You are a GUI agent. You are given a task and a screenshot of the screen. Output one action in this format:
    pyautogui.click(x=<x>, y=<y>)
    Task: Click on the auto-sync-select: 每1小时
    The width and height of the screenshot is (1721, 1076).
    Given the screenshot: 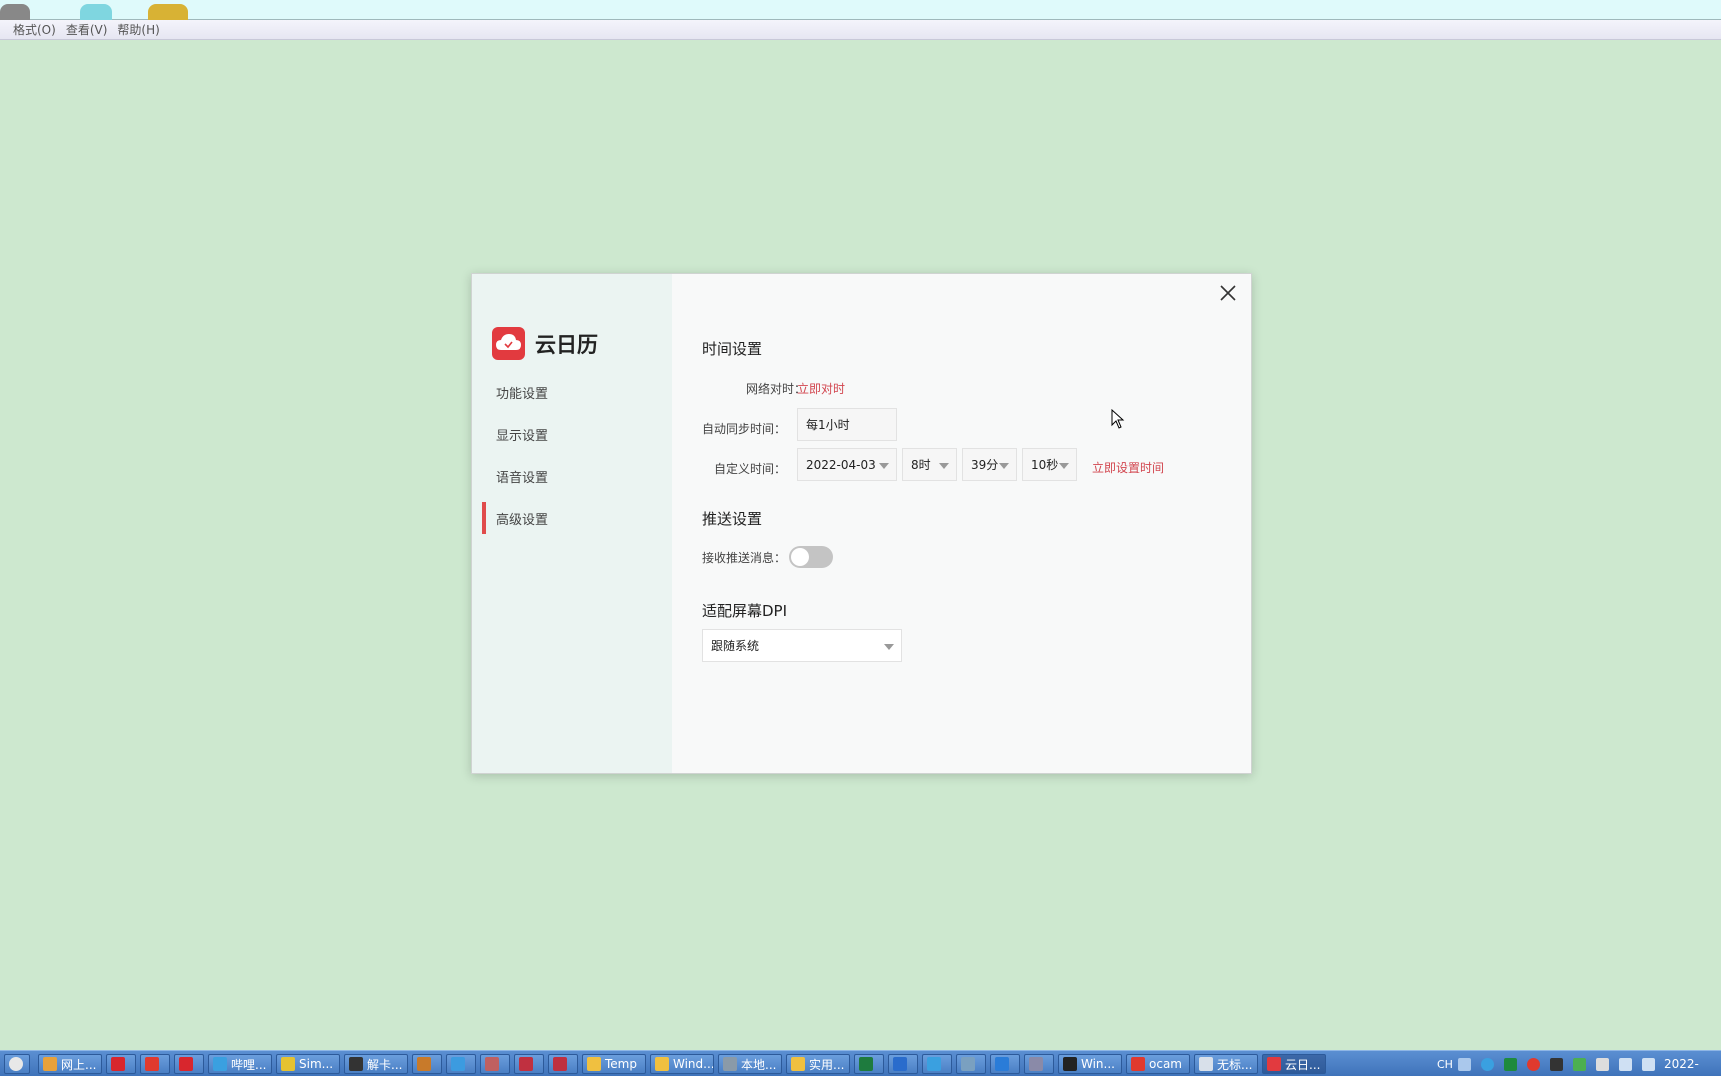 What is the action you would take?
    pyautogui.click(x=847, y=424)
    